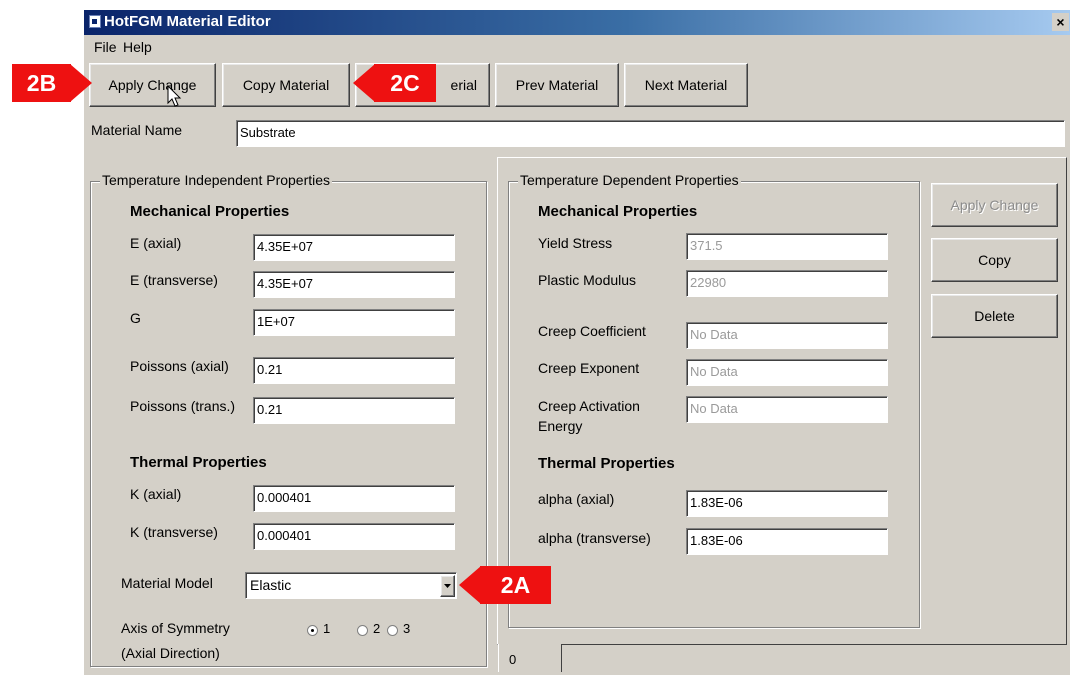 Image resolution: width=1070 pixels, height=675 pixels. I want to click on material-model-select: Elastic, so click(351, 585).